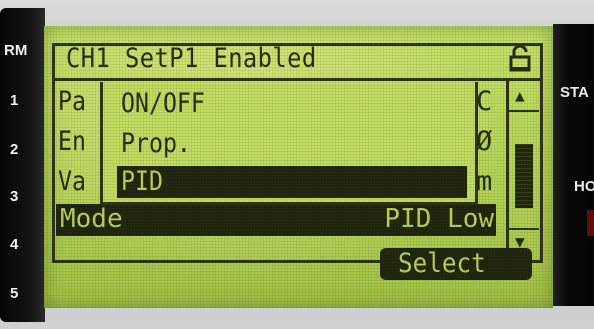 The height and width of the screenshot is (329, 594). What do you see at coordinates (72, 101) in the screenshot?
I see `param-row-1-prefix: Pa` at bounding box center [72, 101].